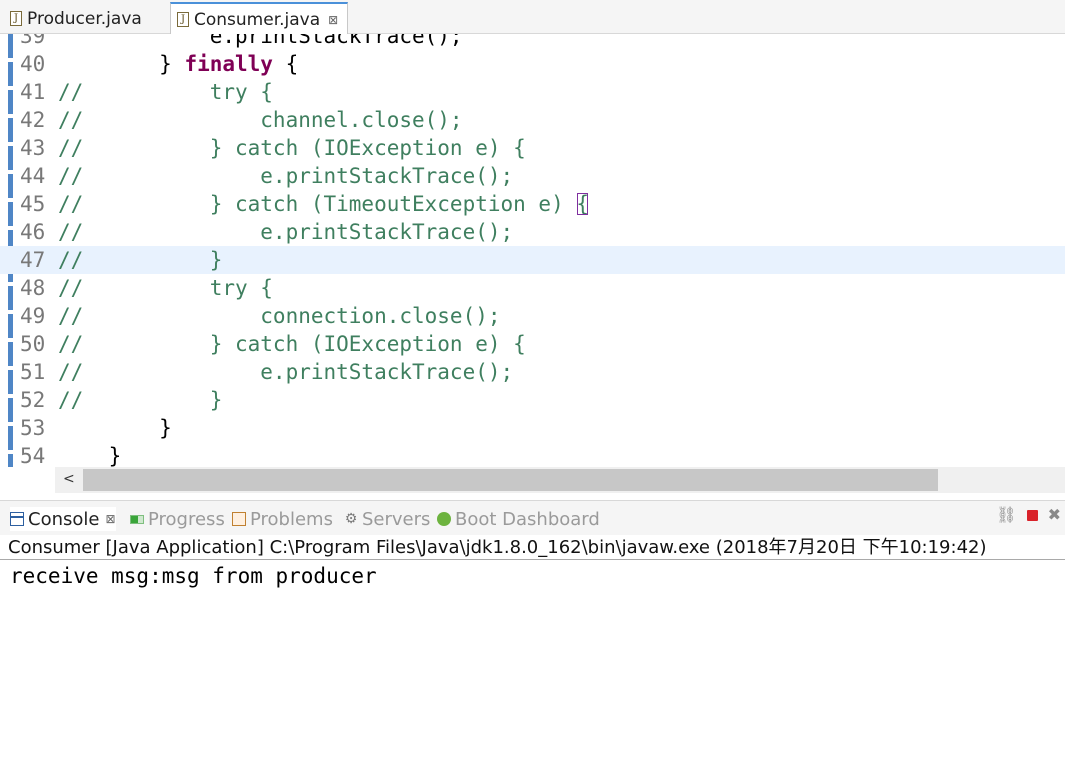 The height and width of the screenshot is (778, 1065). What do you see at coordinates (291, 519) in the screenshot?
I see `tab-label: Problems` at bounding box center [291, 519].